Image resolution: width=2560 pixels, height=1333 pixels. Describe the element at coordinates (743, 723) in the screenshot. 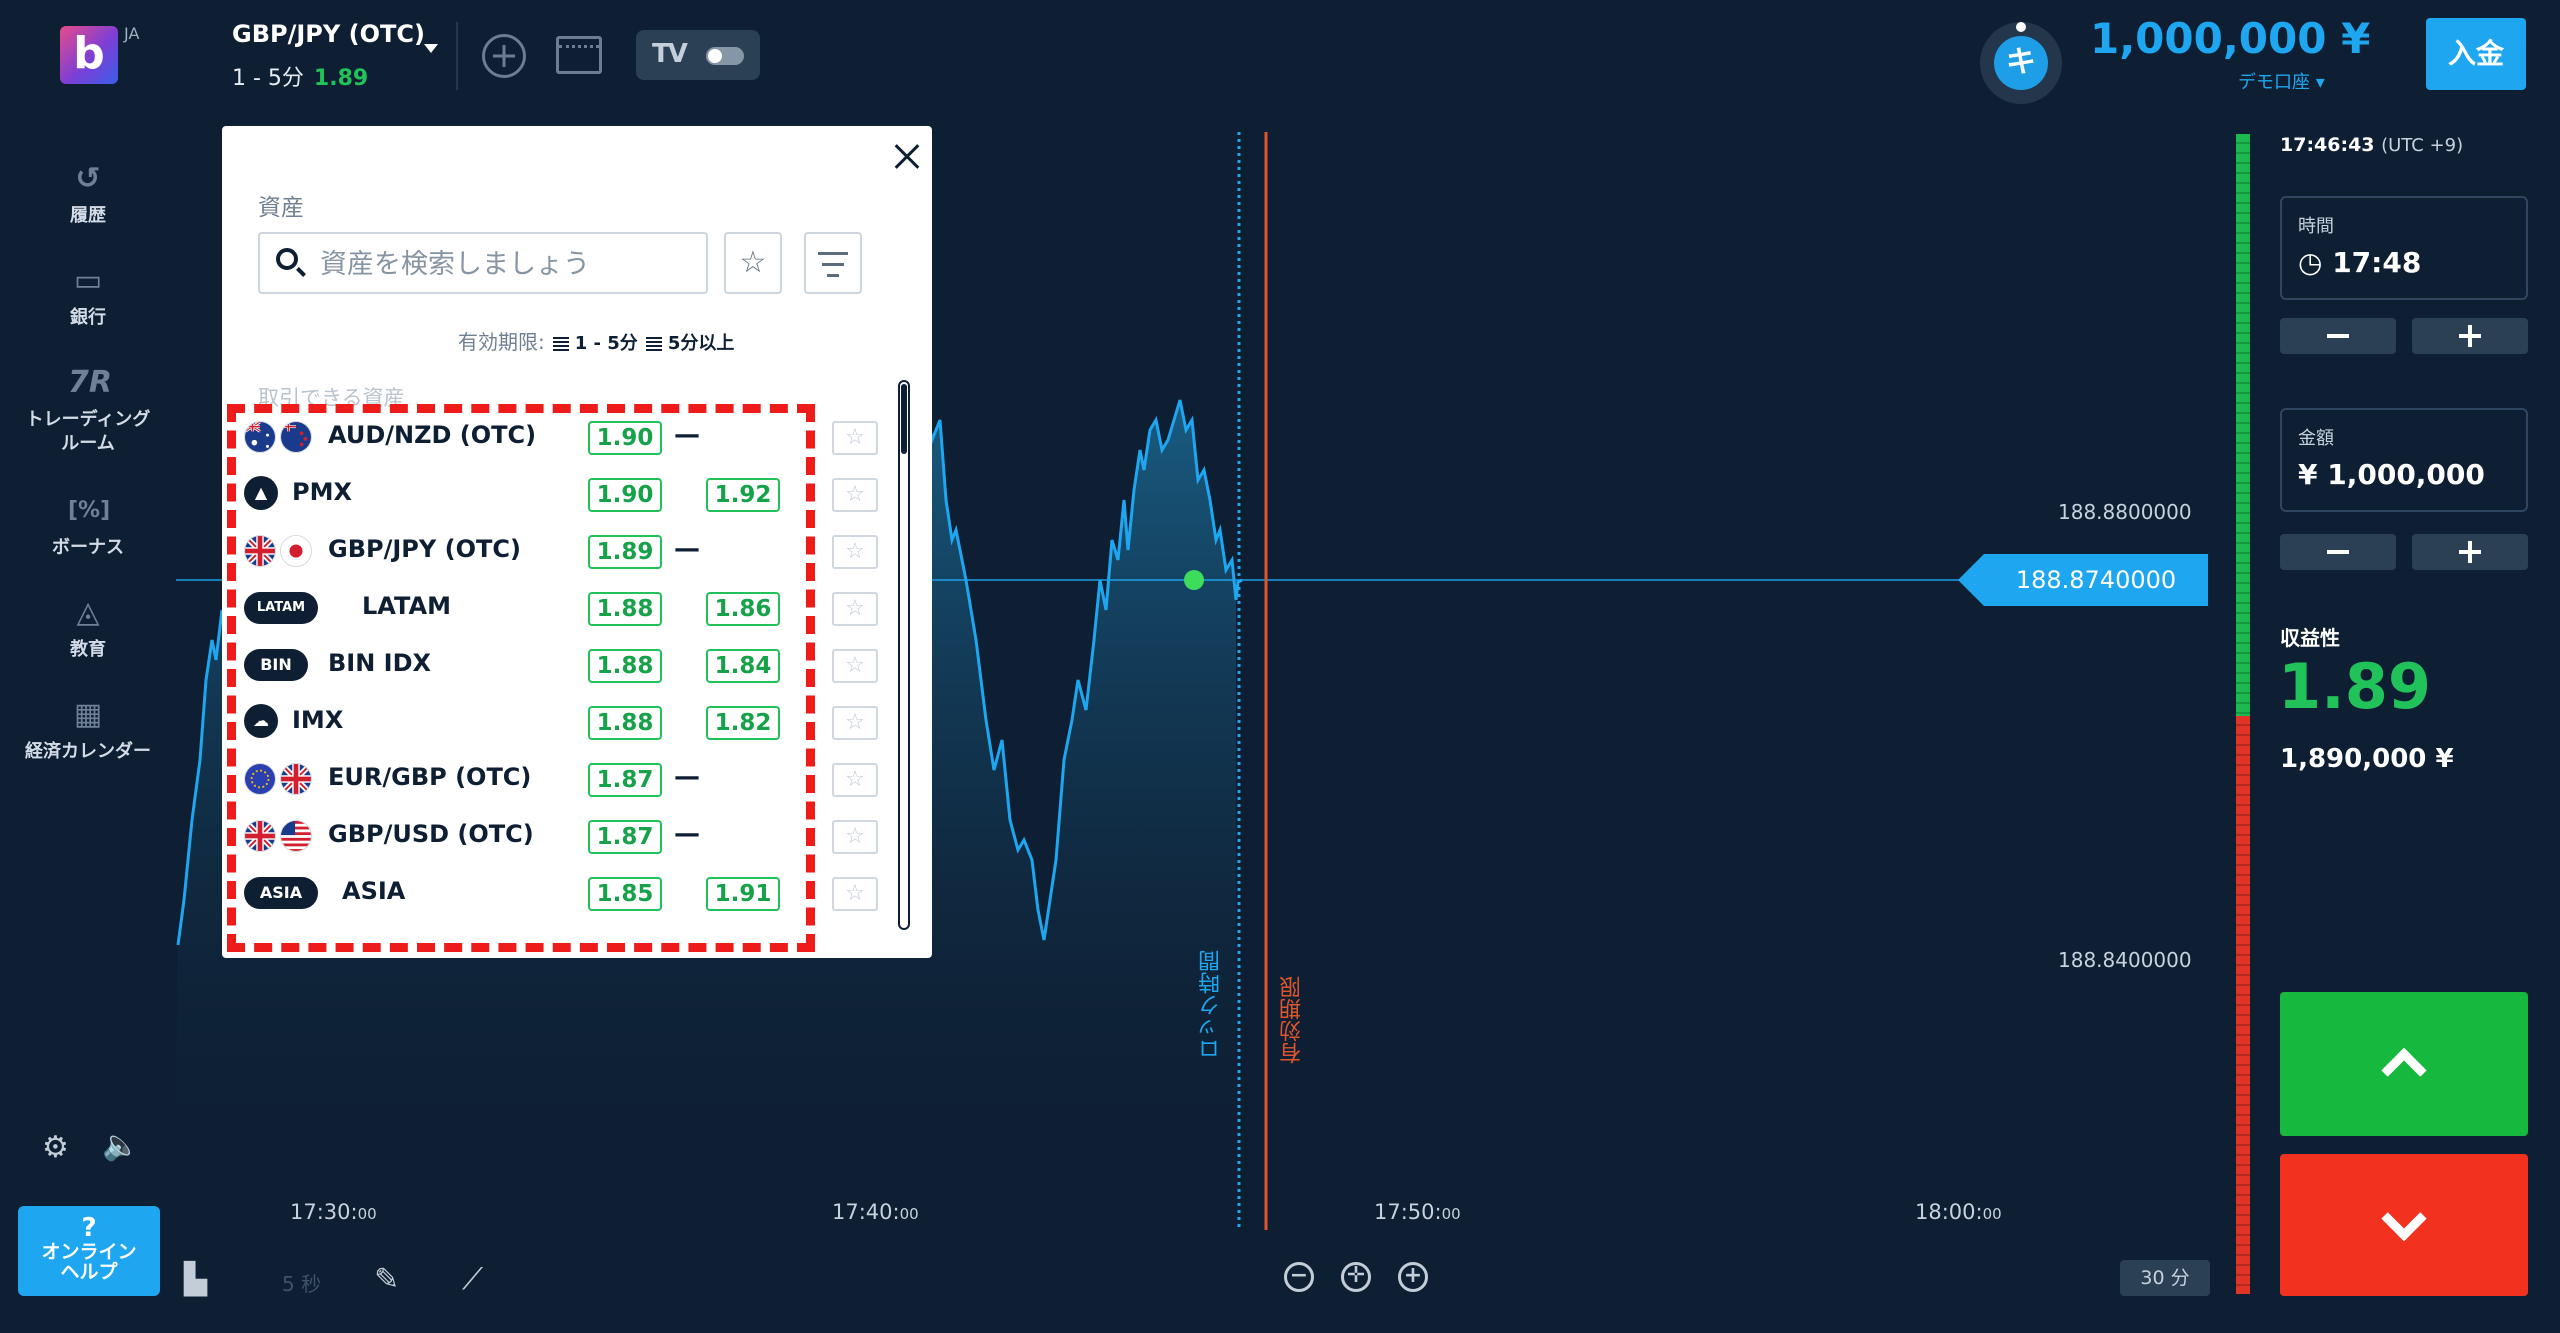

I see `payout-long: 1.82` at that location.